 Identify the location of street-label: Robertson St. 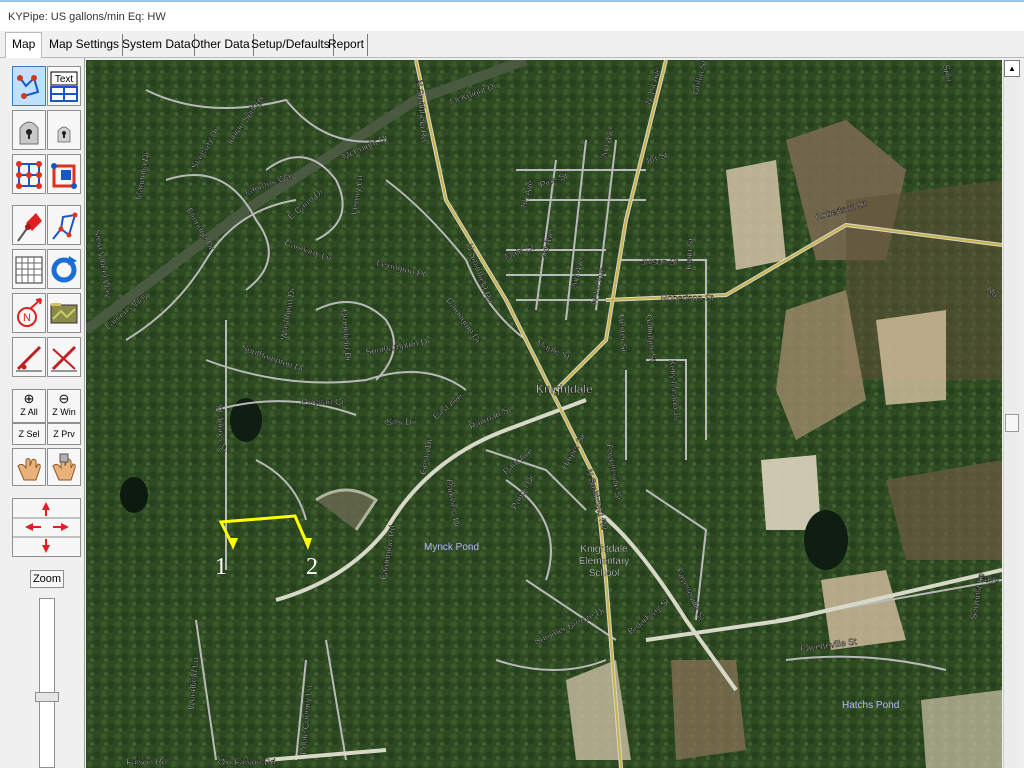
(687, 298).